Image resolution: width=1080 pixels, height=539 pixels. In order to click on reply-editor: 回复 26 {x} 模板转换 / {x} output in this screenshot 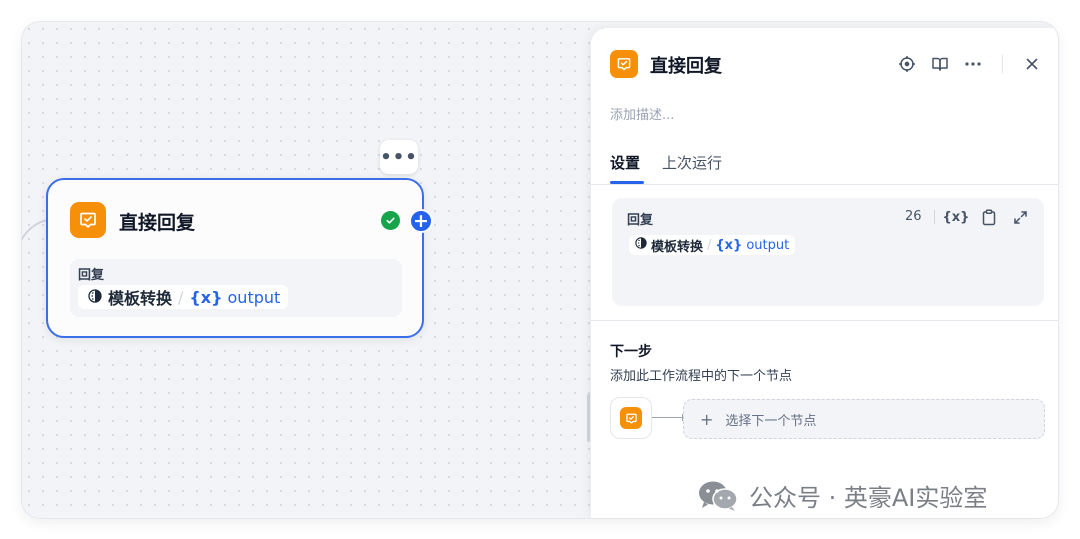, I will do `click(828, 252)`.